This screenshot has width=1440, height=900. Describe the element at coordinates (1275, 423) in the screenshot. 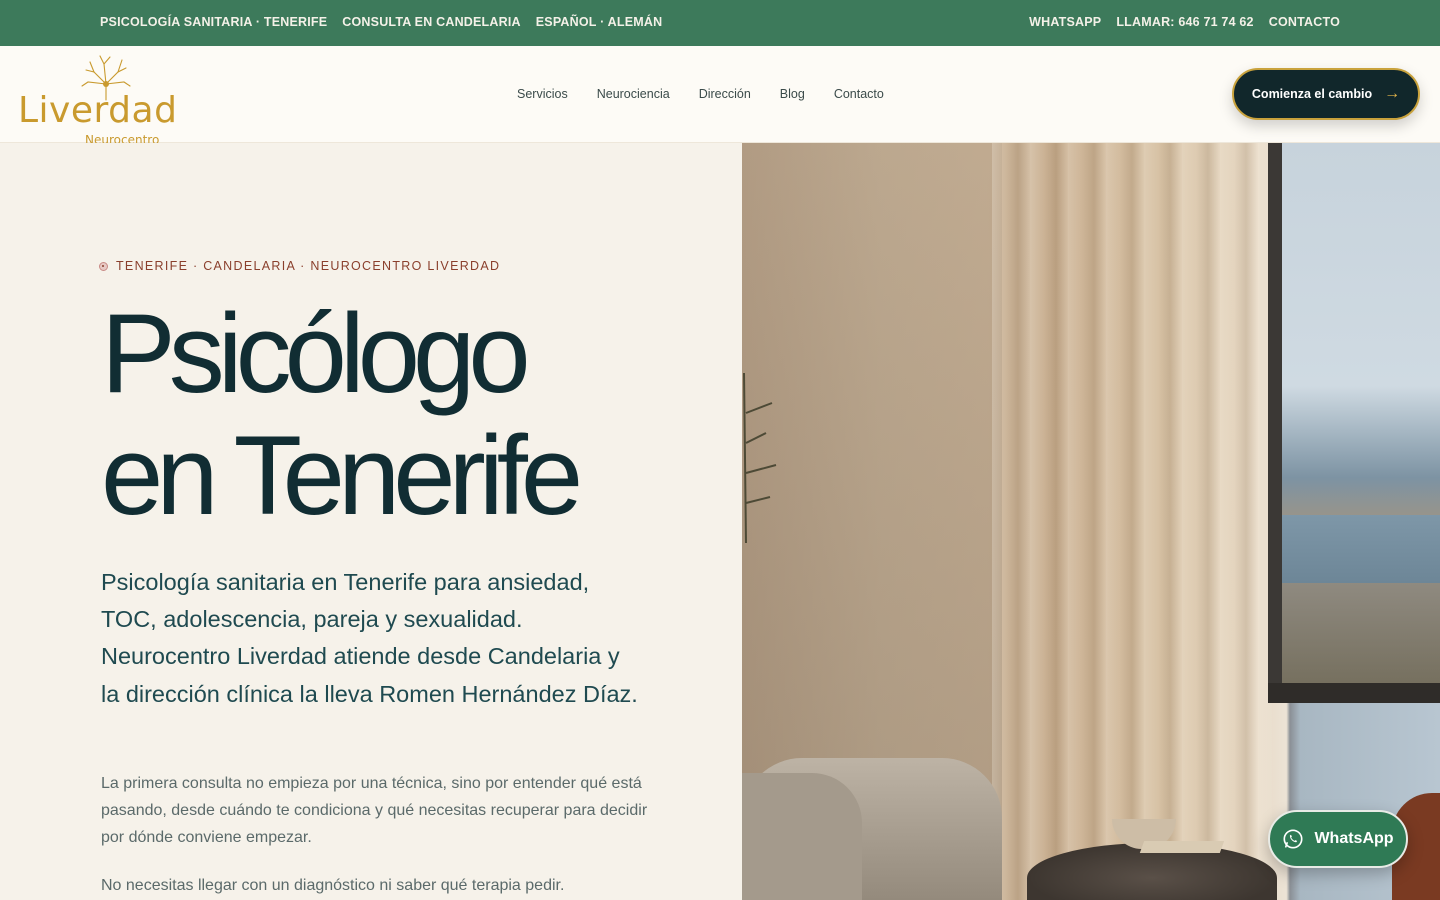

I see `photo-window-frame` at that location.